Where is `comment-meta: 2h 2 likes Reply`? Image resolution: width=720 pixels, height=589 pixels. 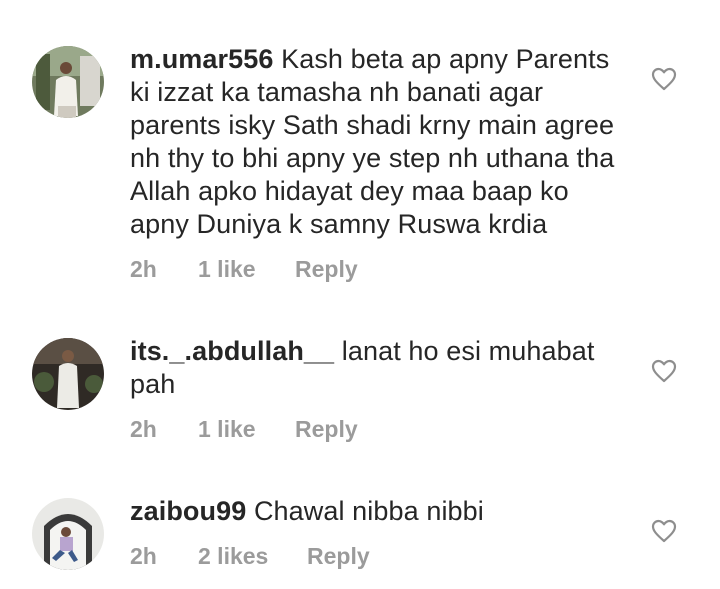 comment-meta: 2h 2 likes Reply is located at coordinates (250, 556).